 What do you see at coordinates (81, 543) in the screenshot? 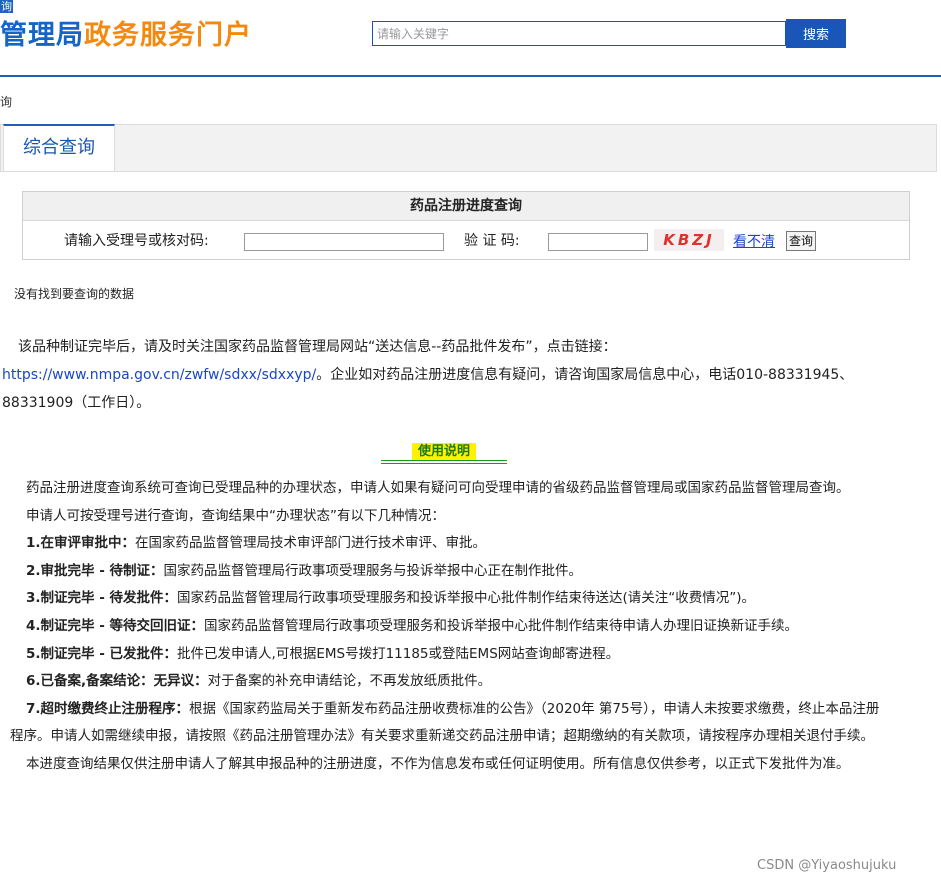
I see `status-item-title: 1.在审评审批中：` at bounding box center [81, 543].